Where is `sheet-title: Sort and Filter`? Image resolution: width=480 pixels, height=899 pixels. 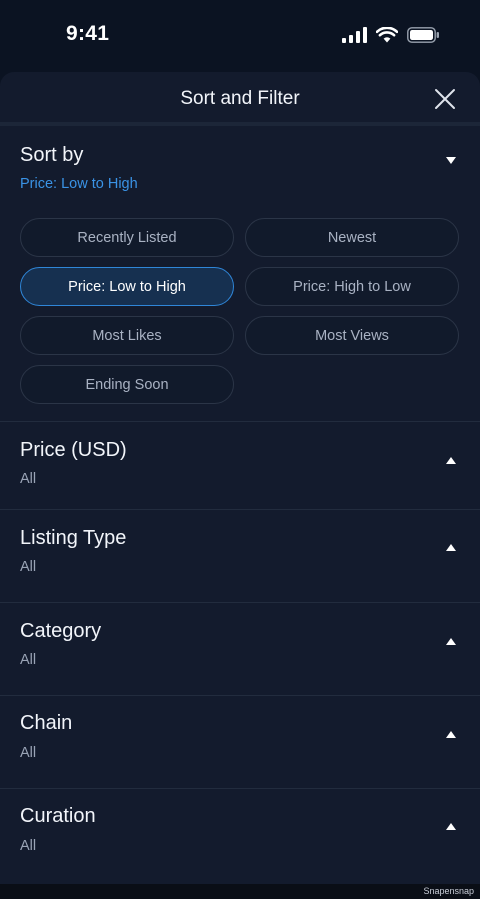
sheet-title: Sort and Filter is located at coordinates (240, 98).